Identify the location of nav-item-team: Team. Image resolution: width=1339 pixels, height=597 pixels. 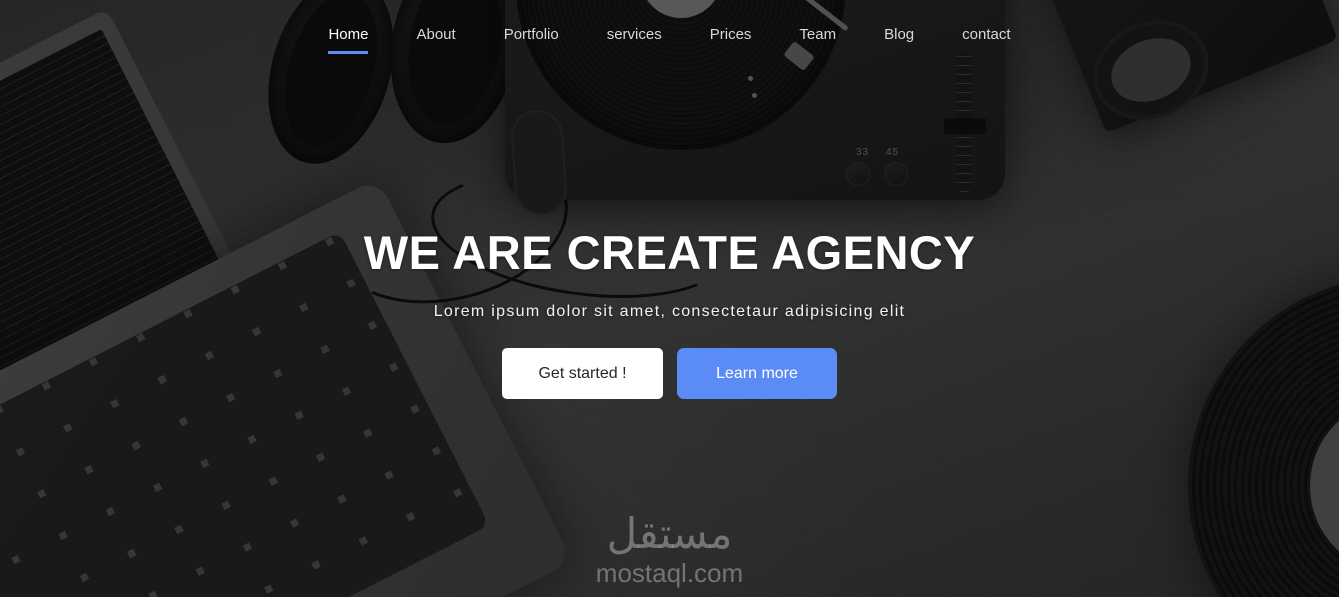
(817, 35).